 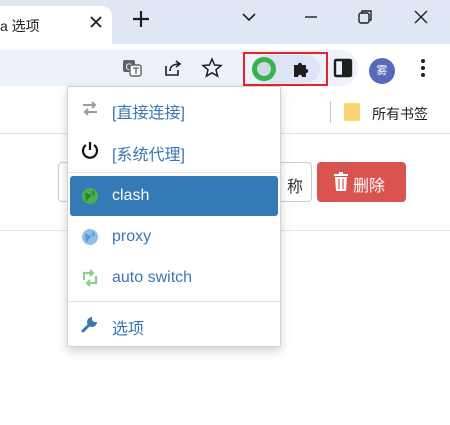 I want to click on tab-title: a 选项, so click(x=20, y=26).